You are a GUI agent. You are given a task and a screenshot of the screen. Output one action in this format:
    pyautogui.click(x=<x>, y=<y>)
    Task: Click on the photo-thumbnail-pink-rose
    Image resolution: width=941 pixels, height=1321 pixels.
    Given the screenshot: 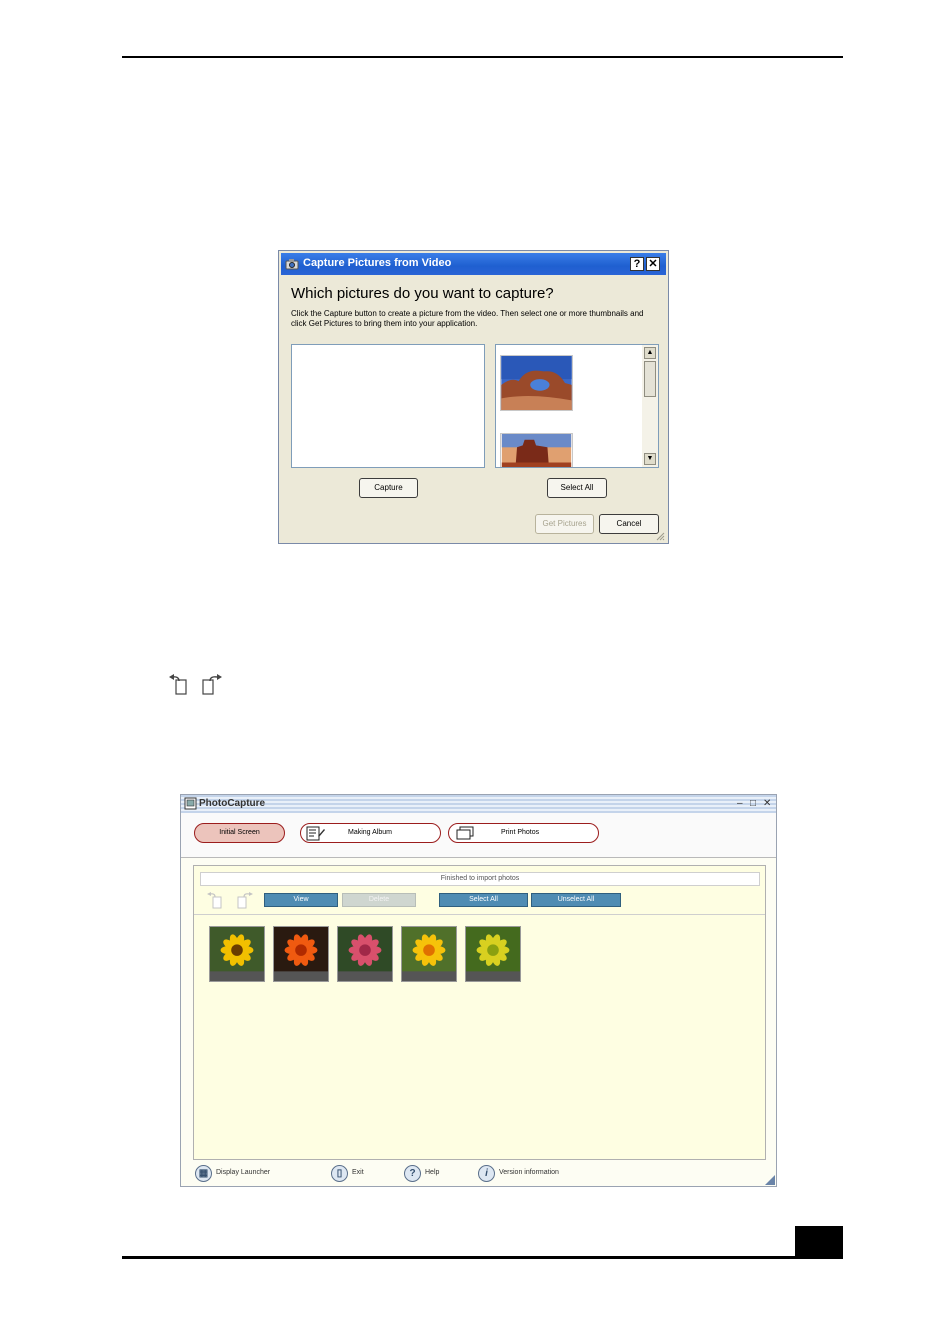 What is the action you would take?
    pyautogui.click(x=365, y=954)
    